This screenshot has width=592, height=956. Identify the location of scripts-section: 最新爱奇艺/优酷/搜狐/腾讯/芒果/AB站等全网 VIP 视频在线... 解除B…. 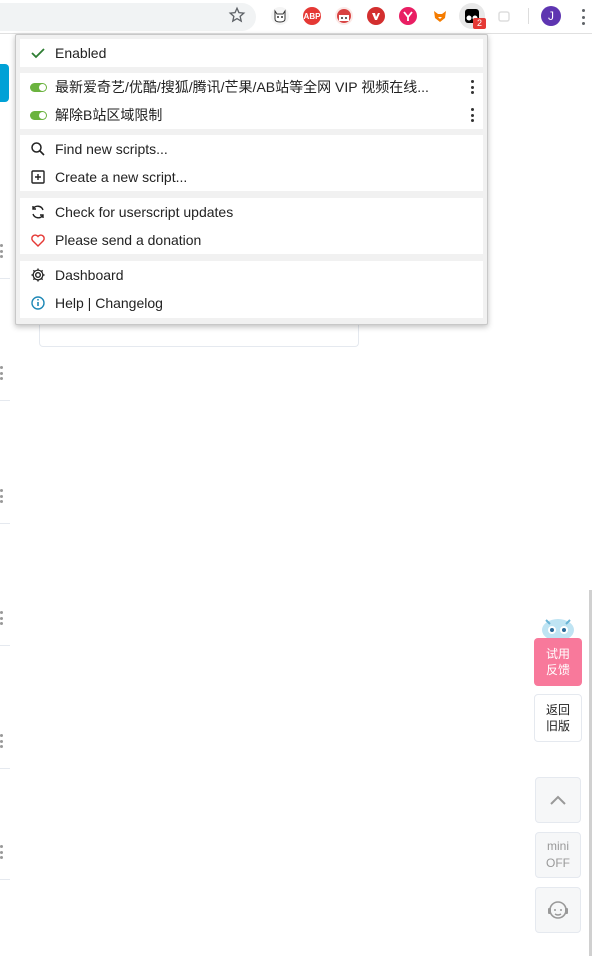
(251, 101).